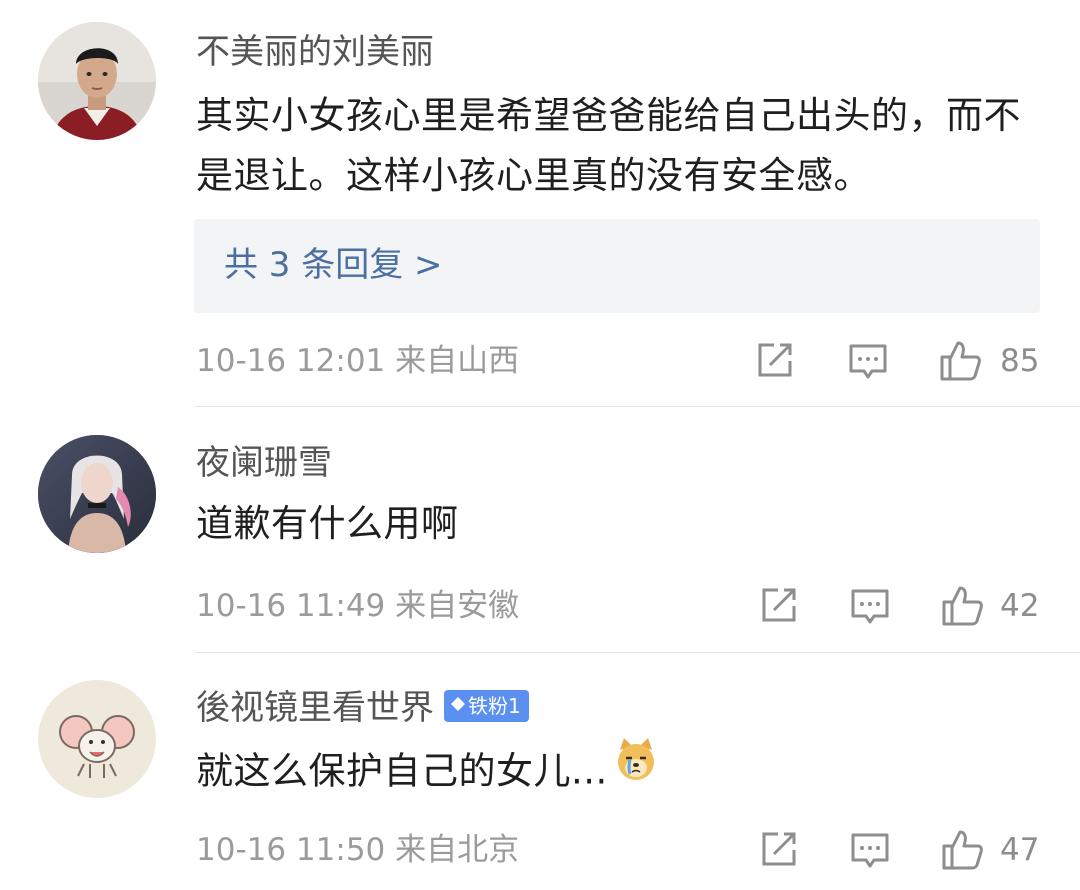 This screenshot has height=890, width=1080. Describe the element at coordinates (458, 705) in the screenshot. I see `diamond-icon` at that location.